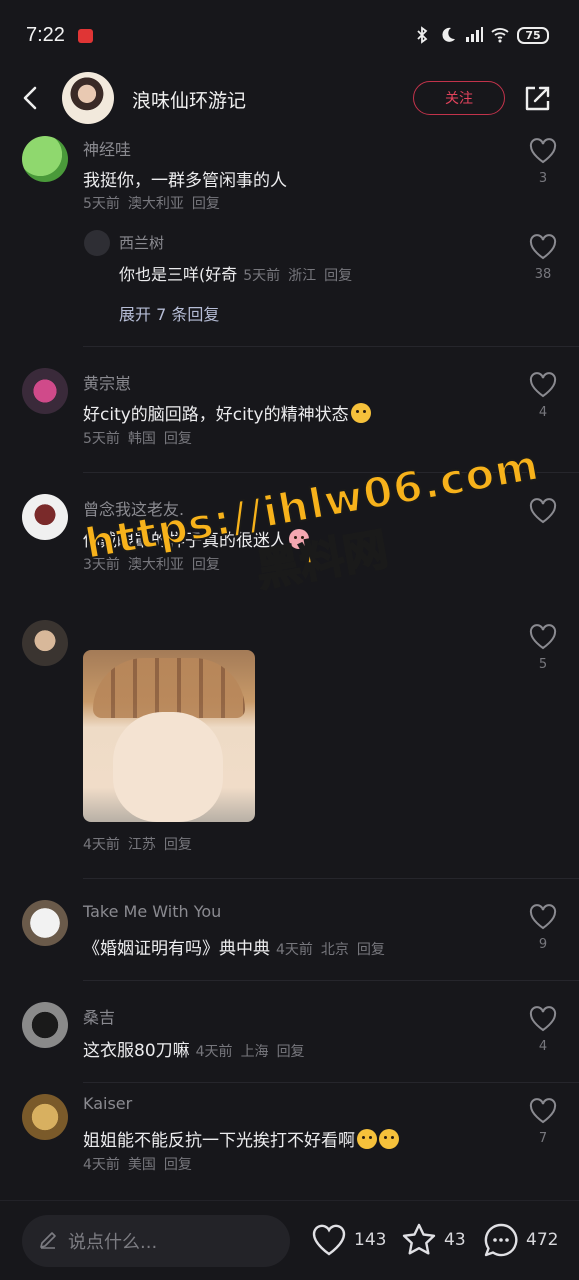 This screenshot has width=579, height=1280. I want to click on reply-avatar, so click(97, 243).